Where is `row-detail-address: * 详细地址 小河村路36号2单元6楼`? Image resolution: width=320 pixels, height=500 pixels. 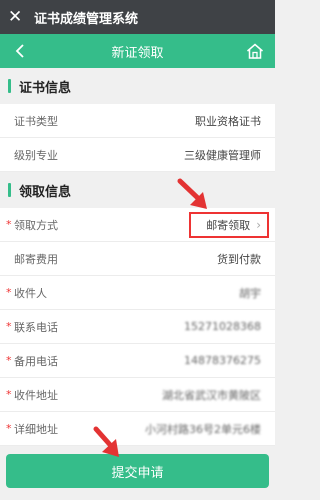 row-detail-address: * 详细地址 小河村路36号2单元6楼 is located at coordinates (137, 429).